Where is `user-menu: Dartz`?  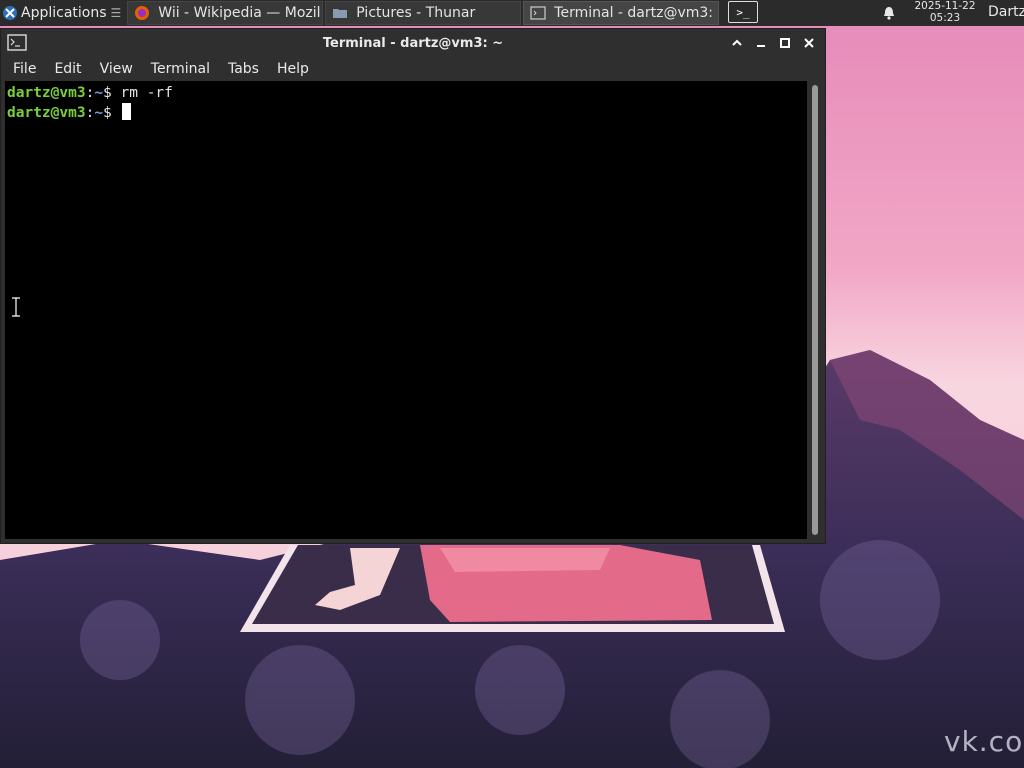
user-menu: Dartz is located at coordinates (1006, 12).